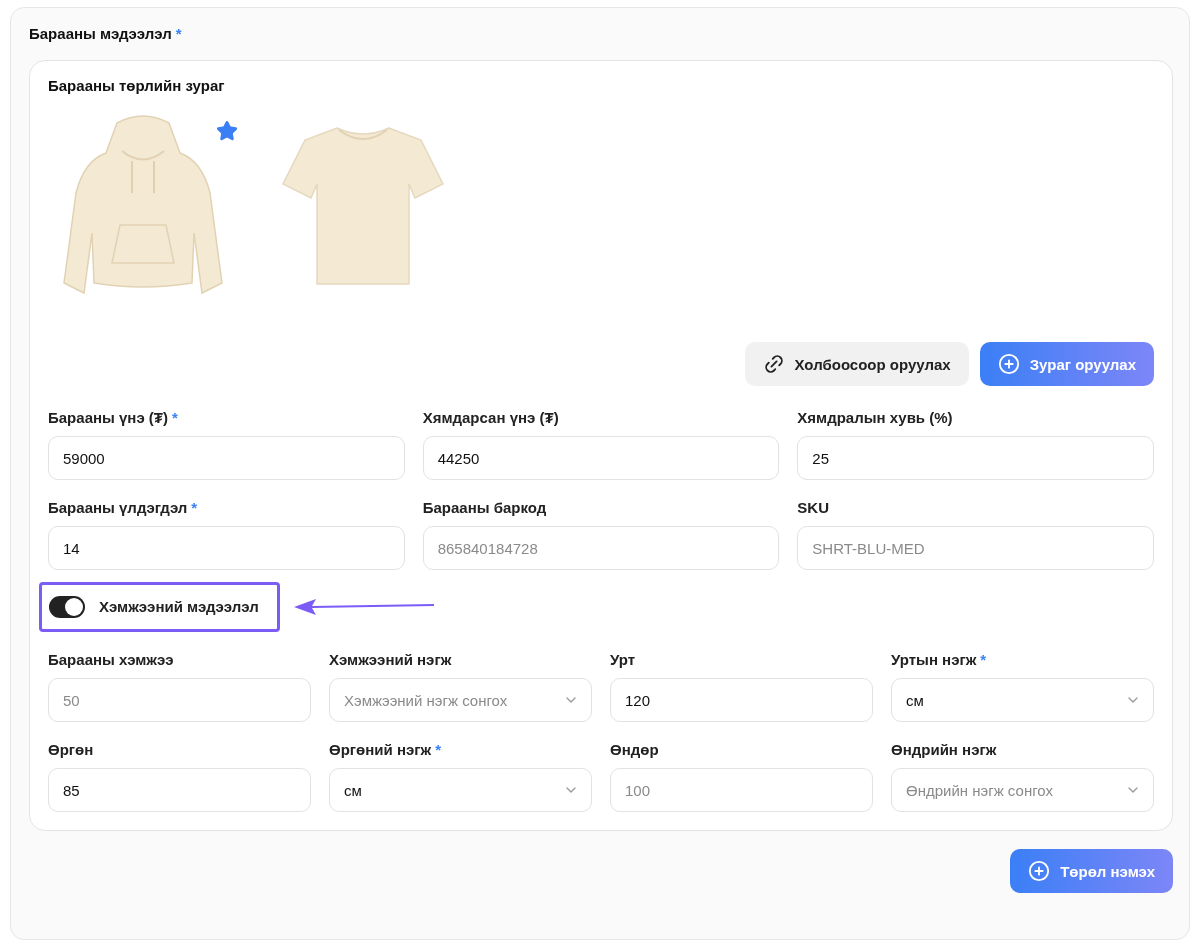 The height and width of the screenshot is (947, 1200). Describe the element at coordinates (137, 86) in the screenshot. I see `images-title: Барааны төрлийн зураг` at that location.